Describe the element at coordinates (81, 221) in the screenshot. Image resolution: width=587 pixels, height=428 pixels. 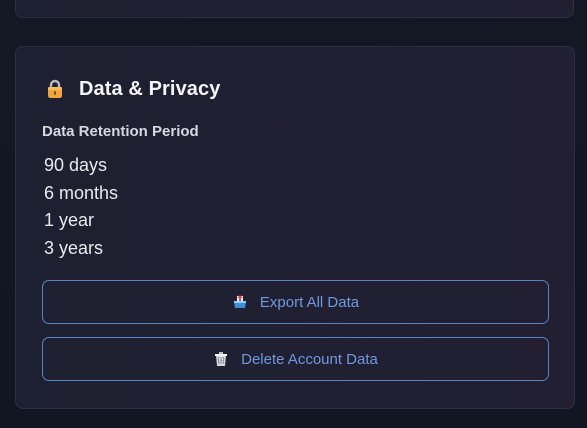
I see `retention-option-1-year: 1 year` at that location.